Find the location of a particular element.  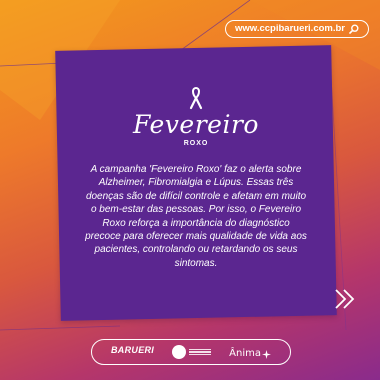

ccpi-logo is located at coordinates (192, 352).